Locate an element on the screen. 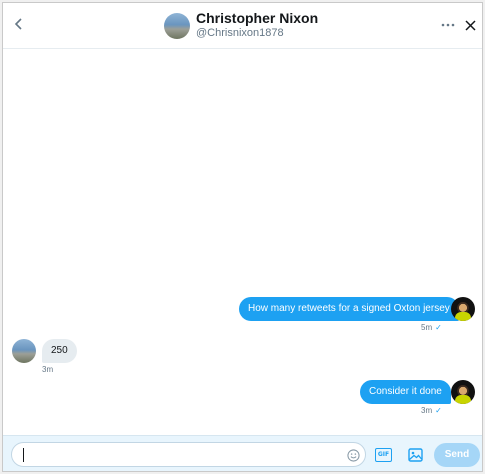  image-icon is located at coordinates (415, 455).